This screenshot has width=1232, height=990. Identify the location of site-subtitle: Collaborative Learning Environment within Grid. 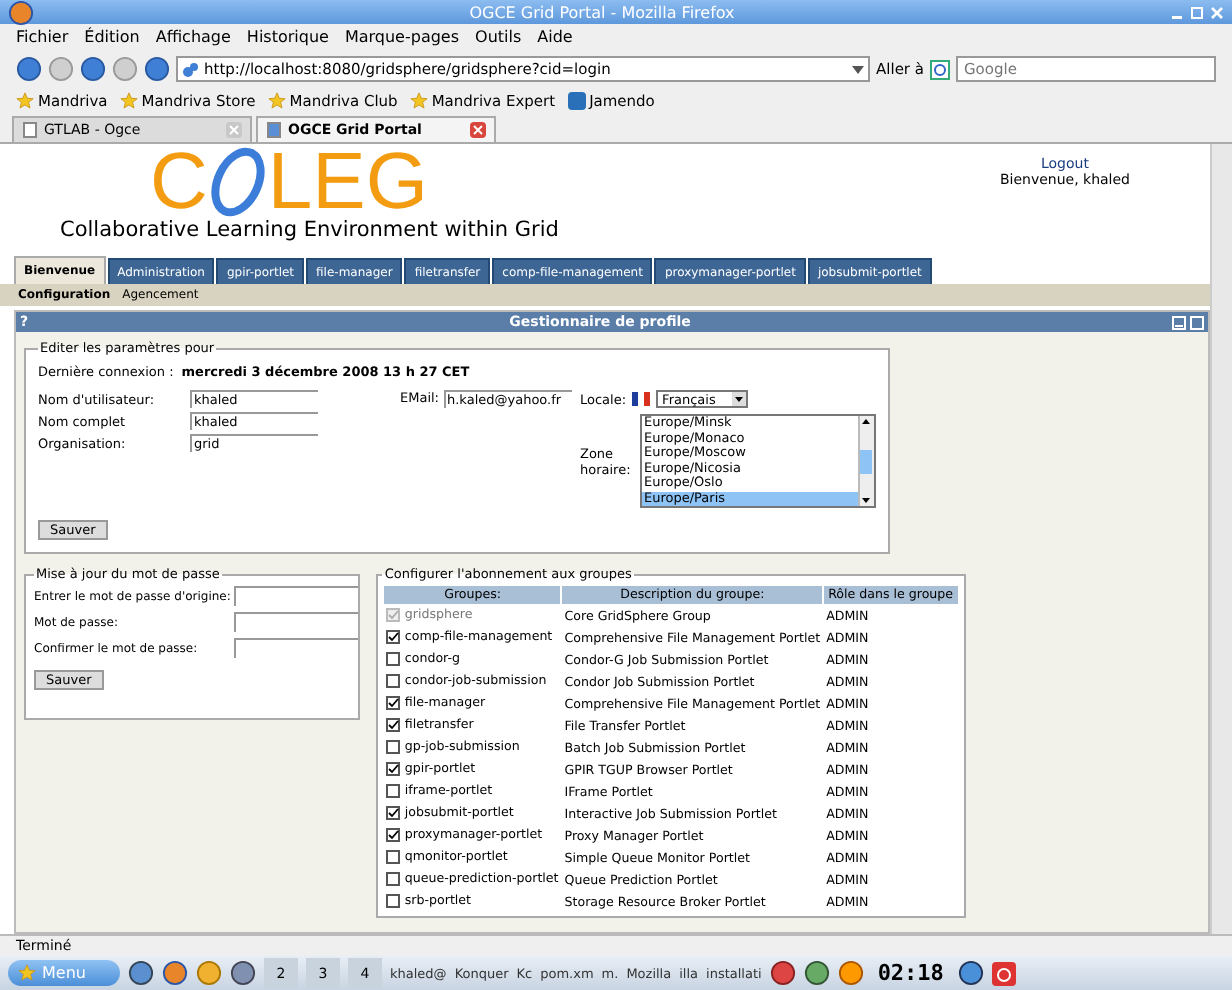
(309, 230).